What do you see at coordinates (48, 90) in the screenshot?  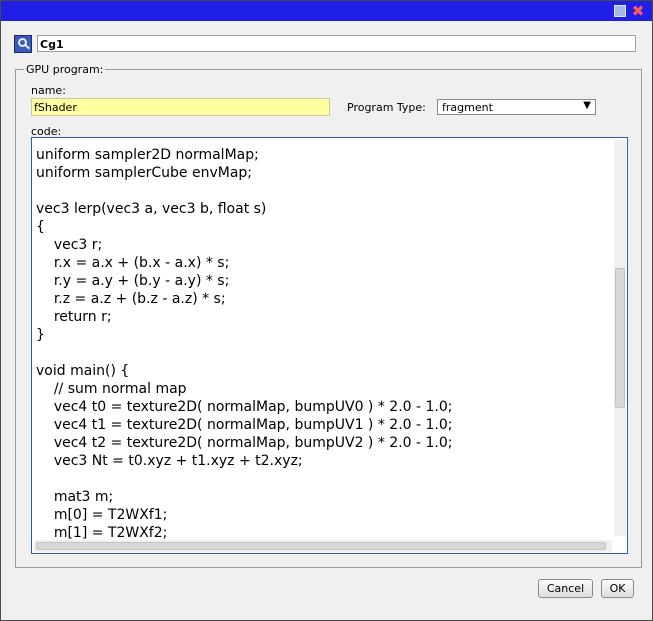 I see `name-label: name:` at bounding box center [48, 90].